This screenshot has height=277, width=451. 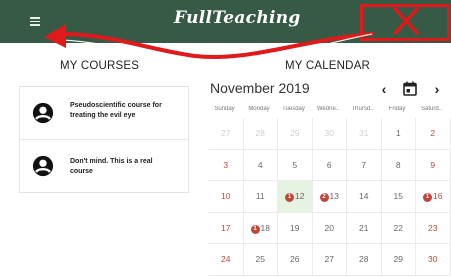 I want to click on calendar-day-cell: 2, so click(x=433, y=134).